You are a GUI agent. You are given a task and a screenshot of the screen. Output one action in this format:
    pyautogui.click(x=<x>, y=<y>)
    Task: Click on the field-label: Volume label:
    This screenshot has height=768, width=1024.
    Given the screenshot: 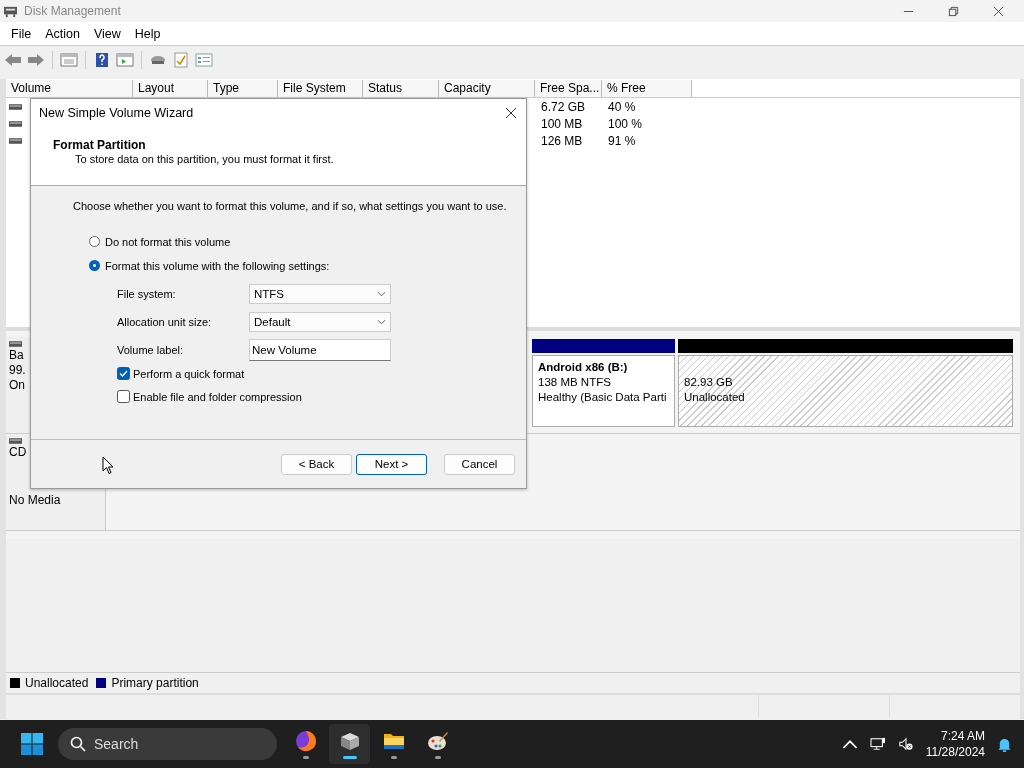 What is the action you would take?
    pyautogui.click(x=151, y=350)
    